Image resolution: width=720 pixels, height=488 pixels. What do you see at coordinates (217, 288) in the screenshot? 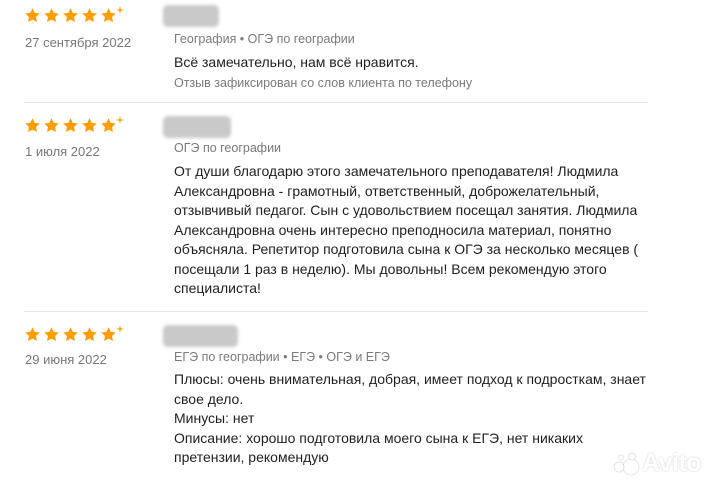
I see `review-text-line: специалиста!` at bounding box center [217, 288].